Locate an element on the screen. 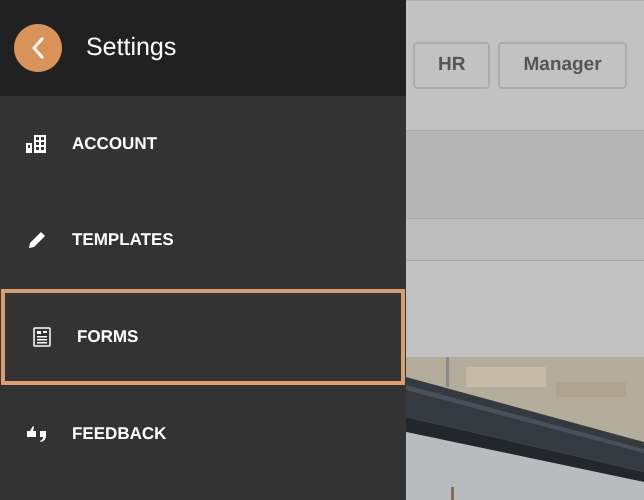 Image resolution: width=644 pixels, height=500 pixels. role-button: HR is located at coordinates (451, 65).